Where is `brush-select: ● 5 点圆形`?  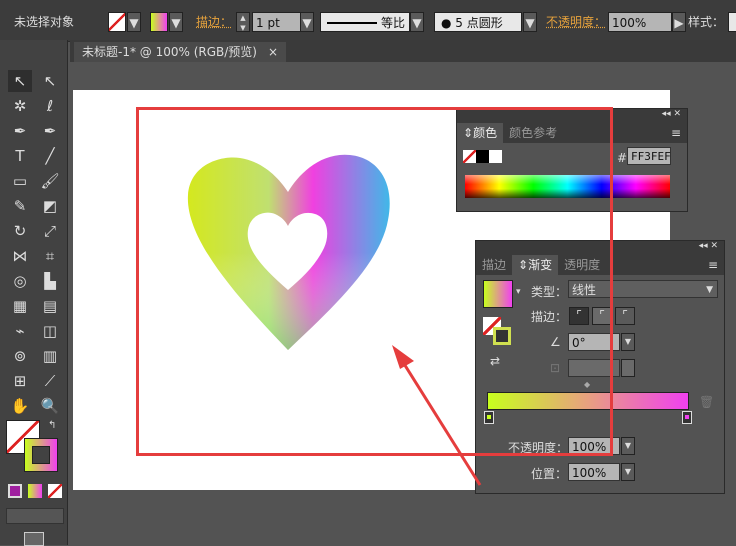
brush-select: ● 5 点圆形 is located at coordinates (478, 22).